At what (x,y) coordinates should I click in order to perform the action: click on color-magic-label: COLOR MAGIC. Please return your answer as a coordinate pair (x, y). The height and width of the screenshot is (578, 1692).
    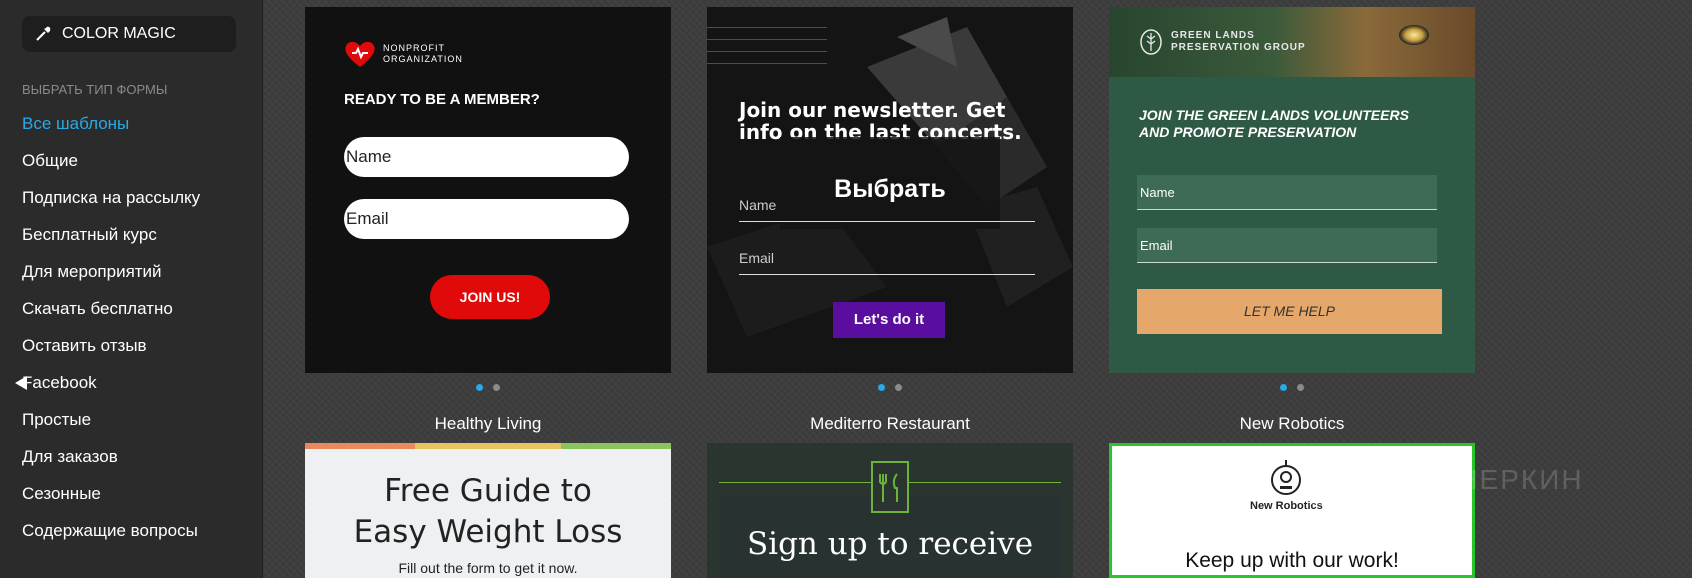
    Looking at the image, I should click on (119, 33).